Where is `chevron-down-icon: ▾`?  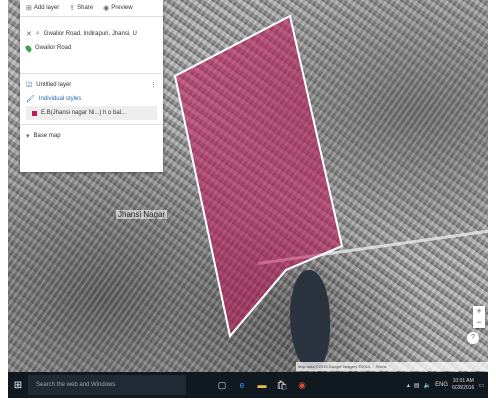
chevron-down-icon: ▾ is located at coordinates (28, 136).